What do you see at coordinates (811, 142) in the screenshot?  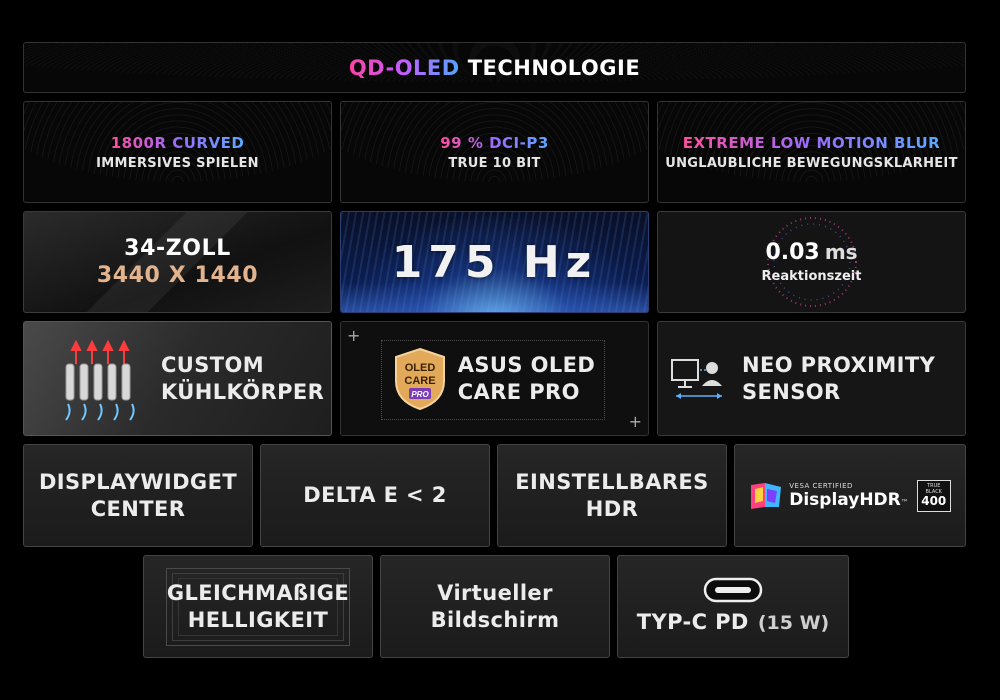 I see `motion-title: EXTREME LOW MOTION BLUR` at bounding box center [811, 142].